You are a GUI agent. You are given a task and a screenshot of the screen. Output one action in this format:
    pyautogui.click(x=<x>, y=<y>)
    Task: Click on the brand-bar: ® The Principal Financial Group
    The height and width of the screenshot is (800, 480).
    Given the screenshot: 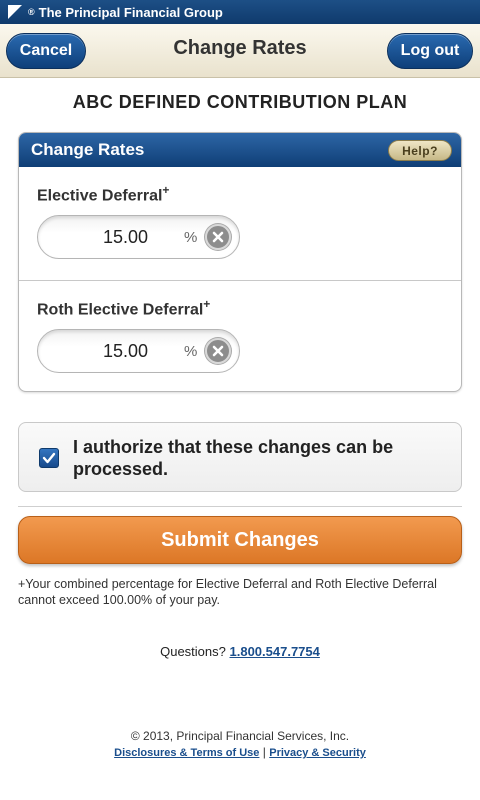 What is the action you would take?
    pyautogui.click(x=240, y=12)
    